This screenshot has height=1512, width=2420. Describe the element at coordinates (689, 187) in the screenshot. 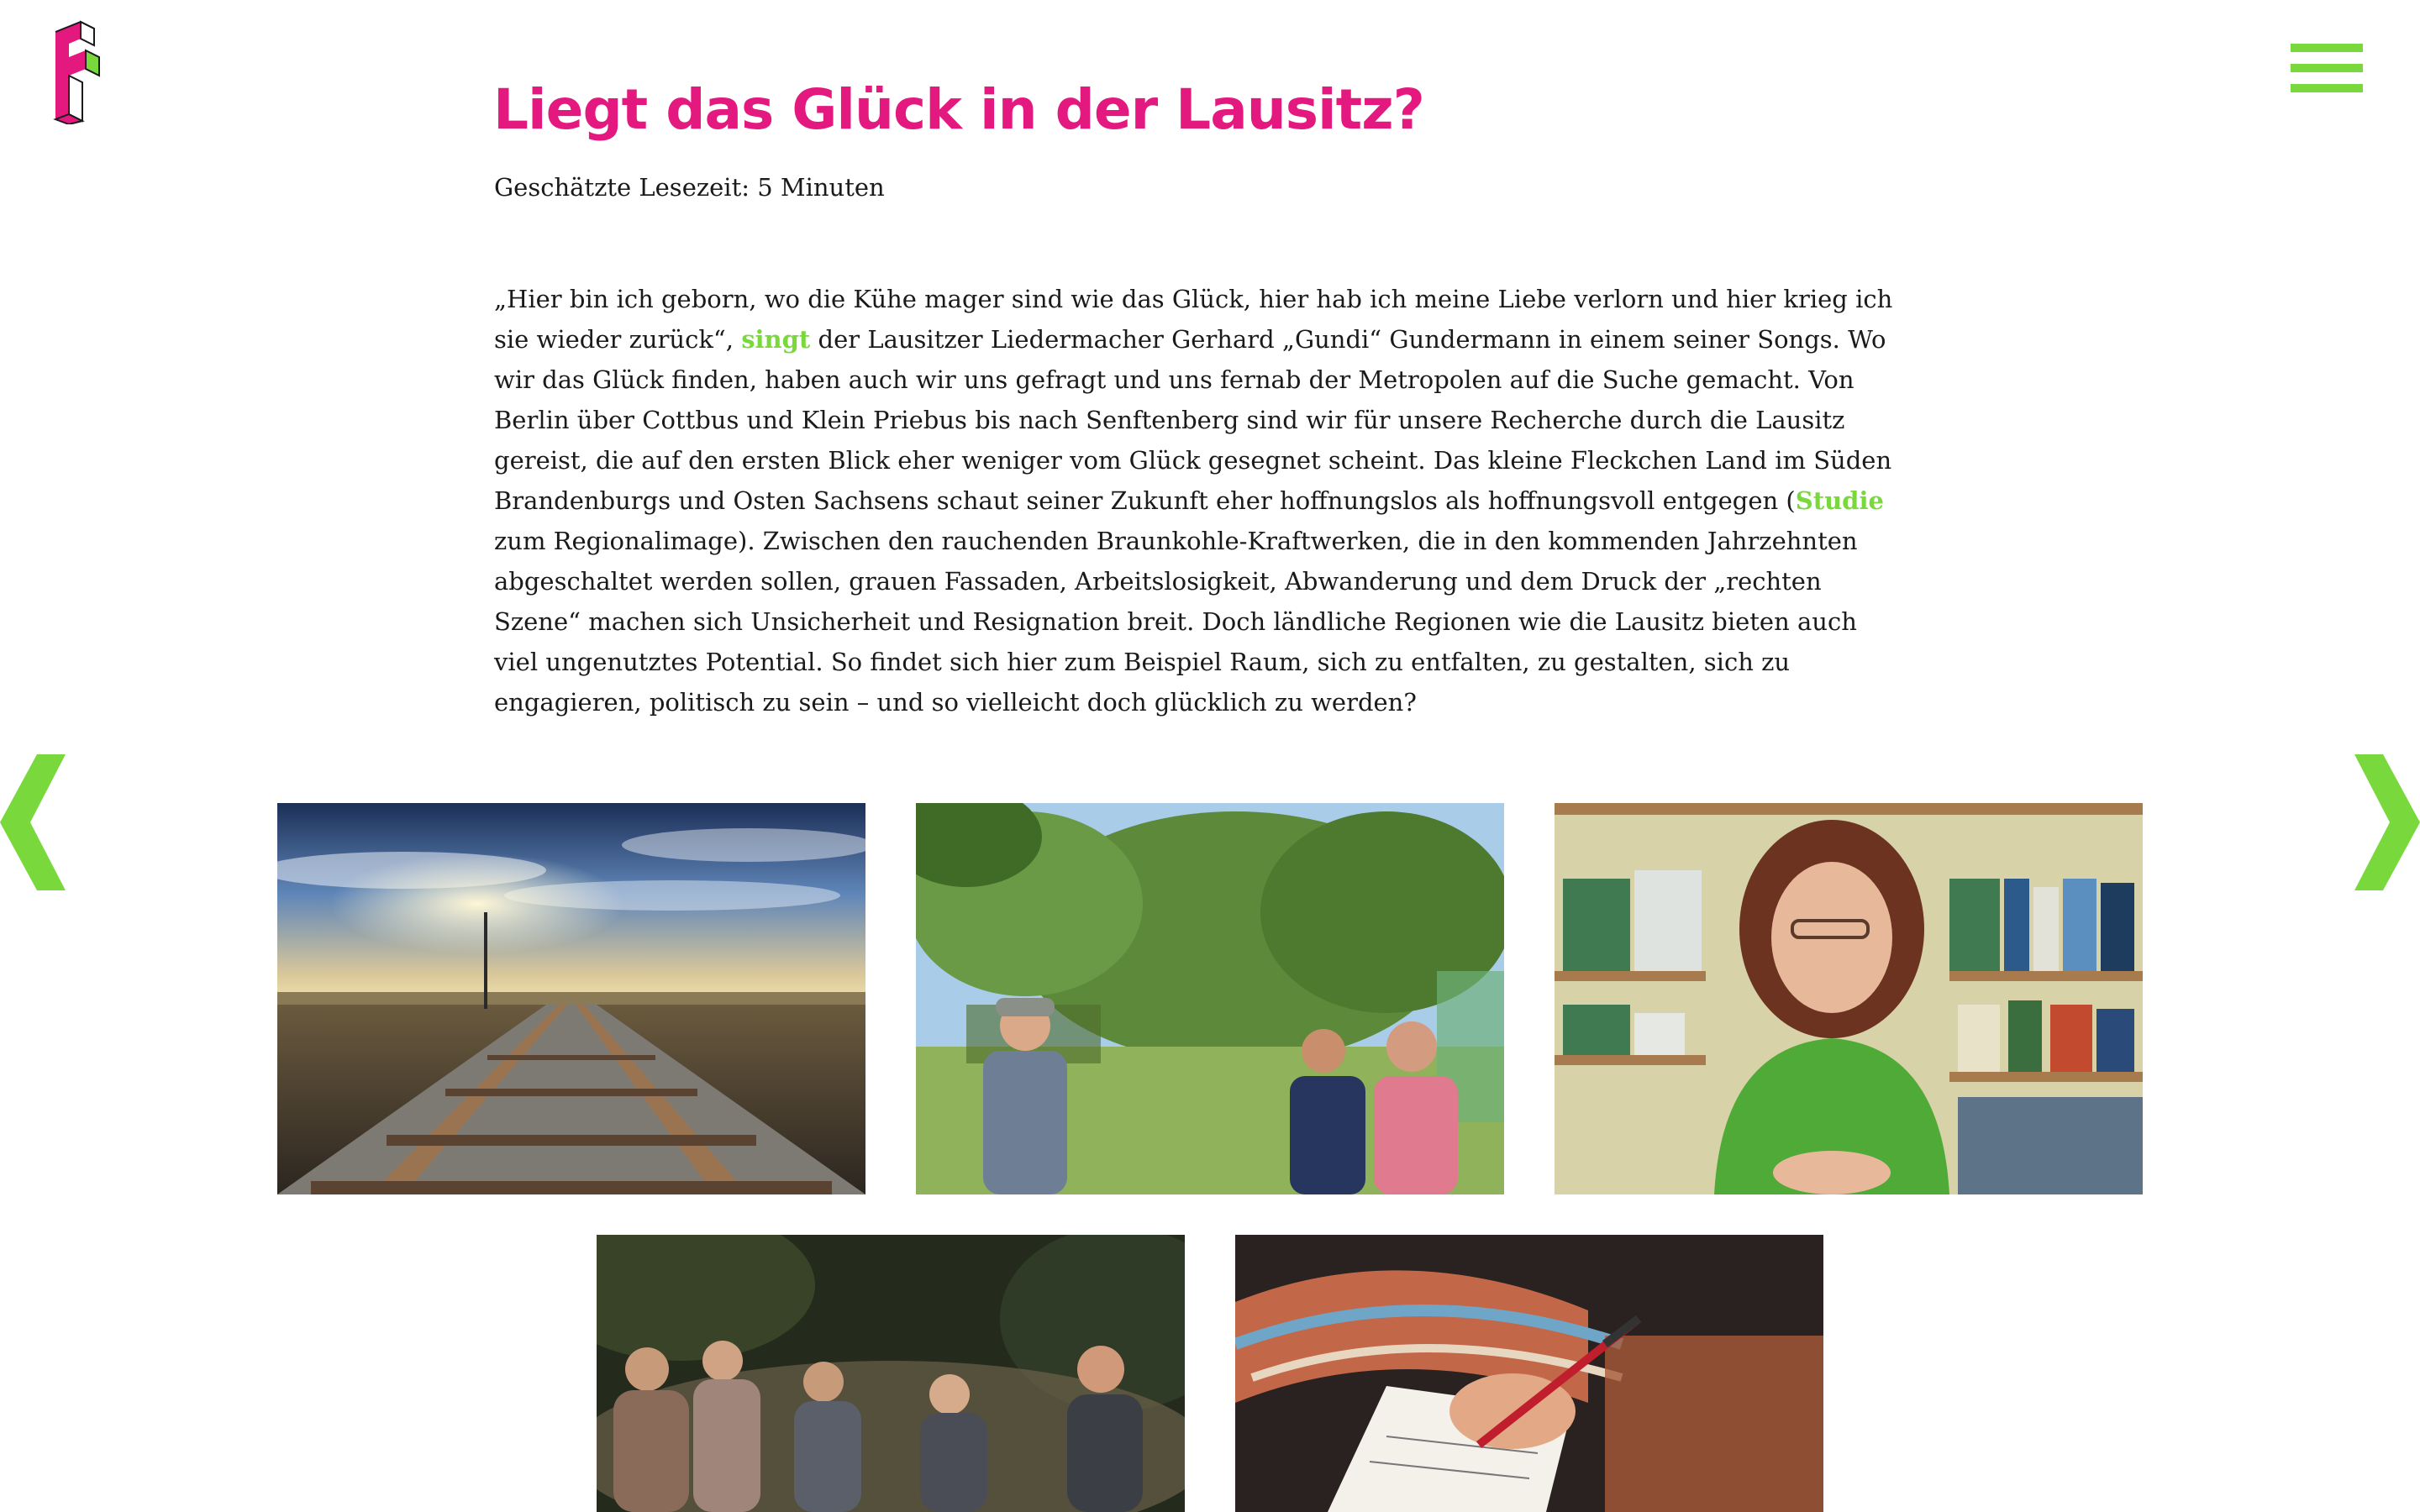

I see `reading-time: Geschätzte Lesezeit: 5 Minuten` at that location.